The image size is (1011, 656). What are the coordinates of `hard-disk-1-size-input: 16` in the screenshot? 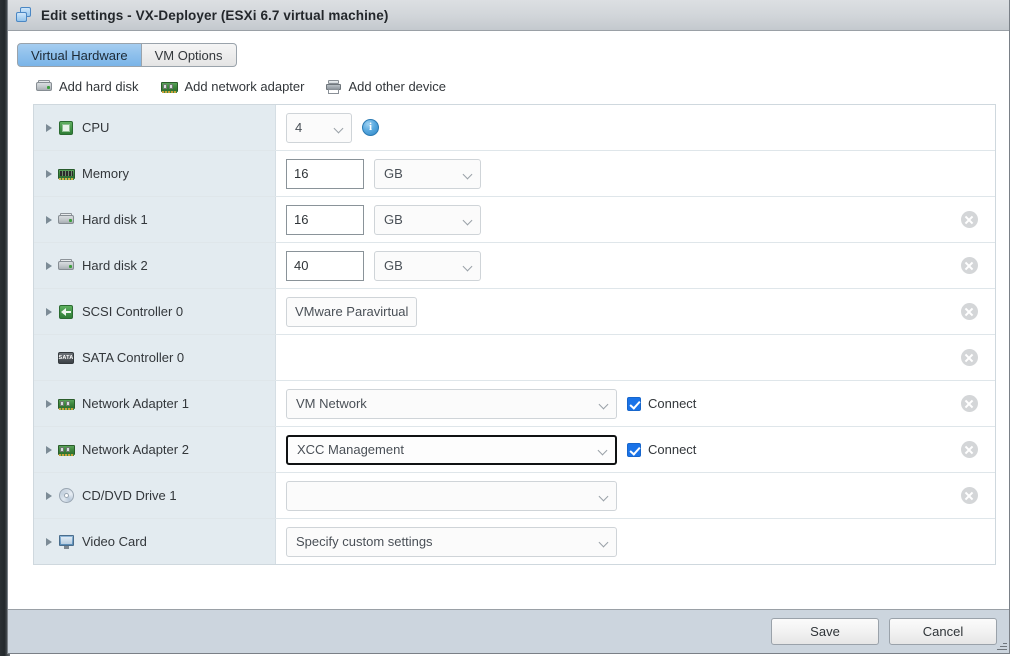 It's located at (325, 219).